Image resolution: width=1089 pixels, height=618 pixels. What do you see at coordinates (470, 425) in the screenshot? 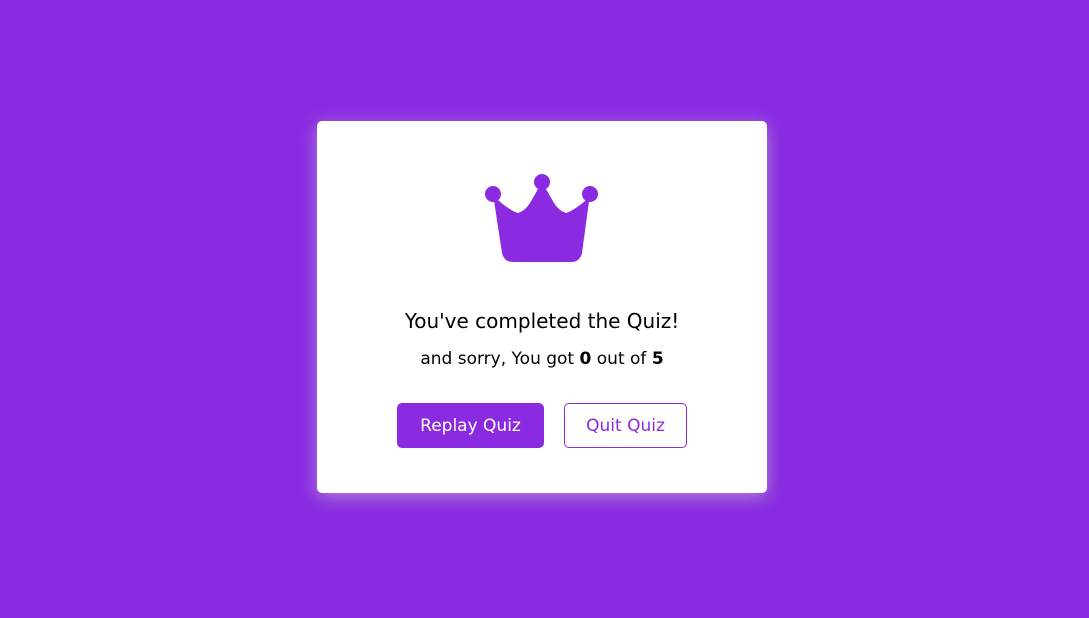
I see `replay-quiz-button: Replay Quiz` at bounding box center [470, 425].